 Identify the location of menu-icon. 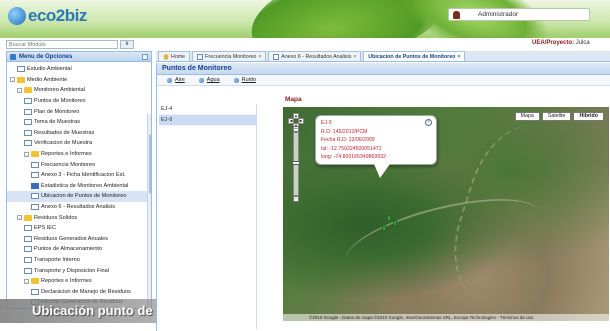
(13, 56).